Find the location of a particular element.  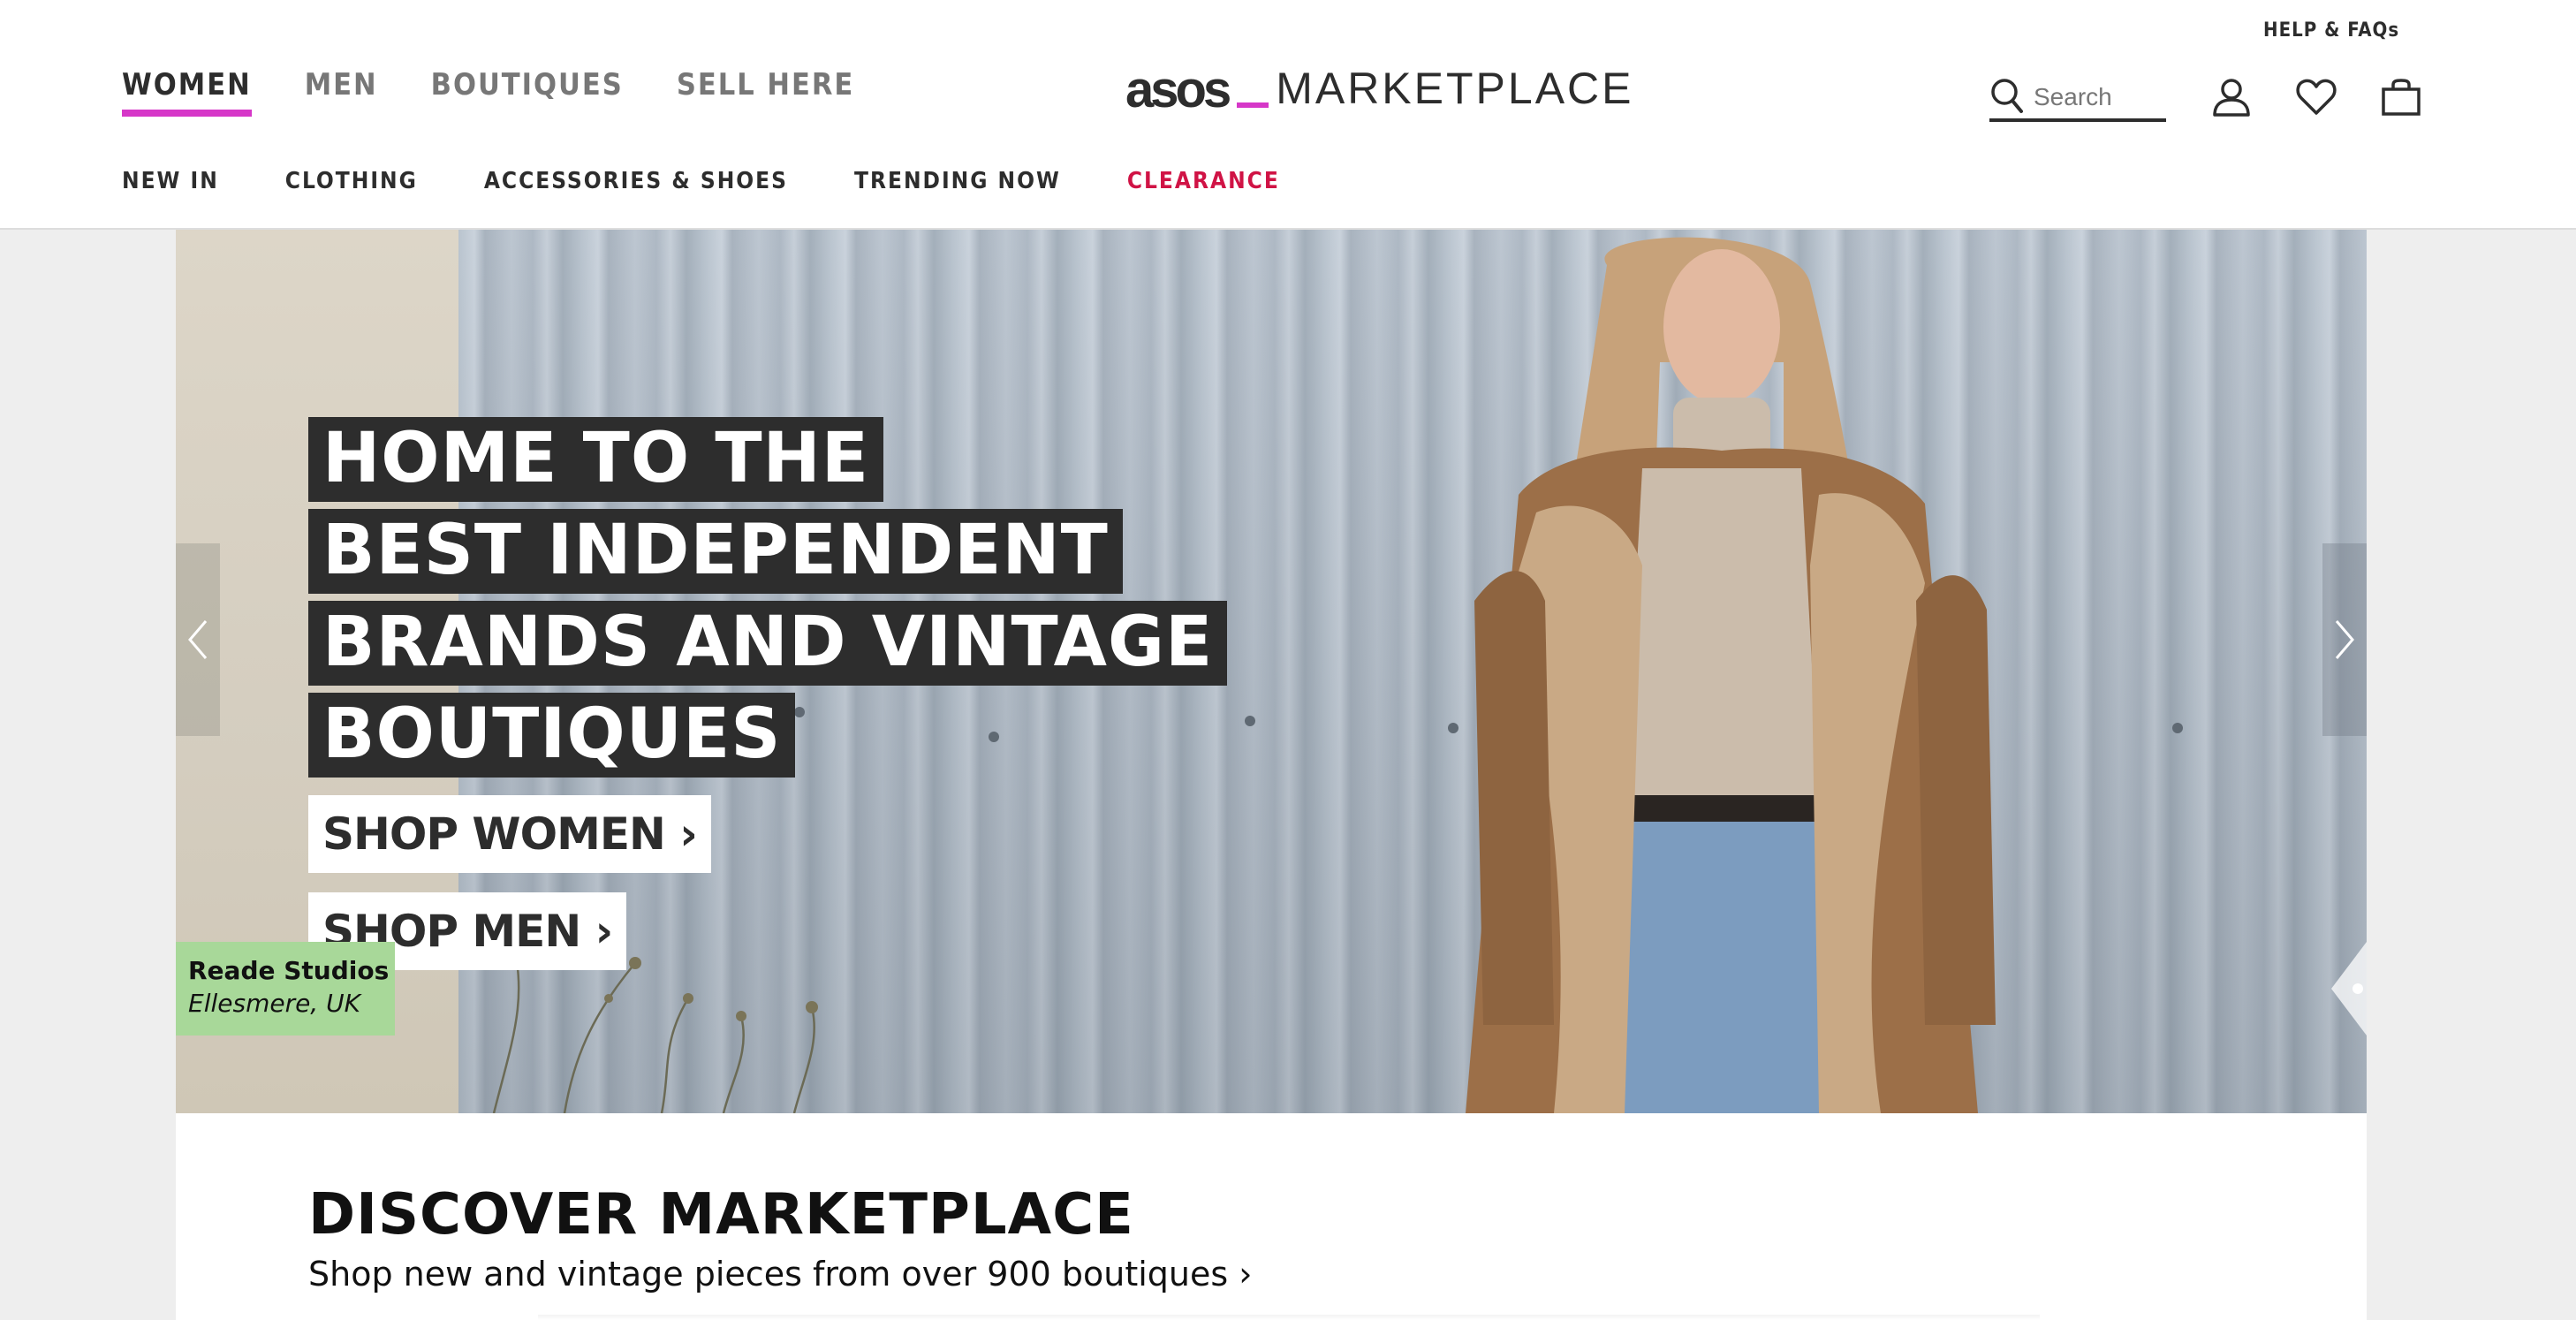

site-logo: asos MARKETPLACE is located at coordinates (1380, 89).